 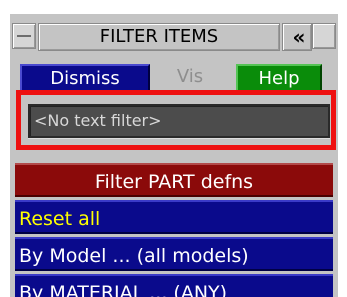 What do you see at coordinates (24, 36) in the screenshot?
I see `minimize-bar-icon` at bounding box center [24, 36].